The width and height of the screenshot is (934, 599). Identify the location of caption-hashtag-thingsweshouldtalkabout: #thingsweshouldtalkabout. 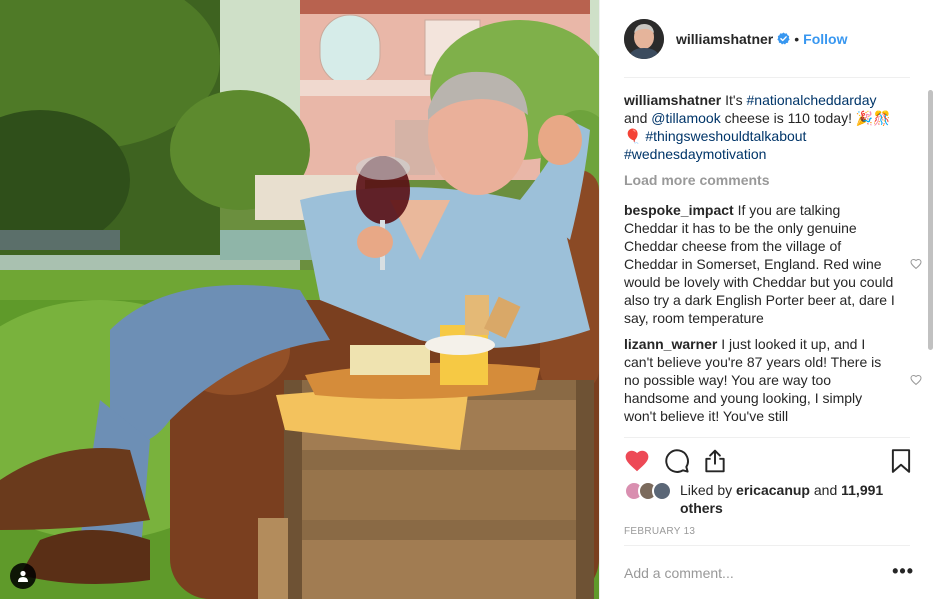
(725, 136).